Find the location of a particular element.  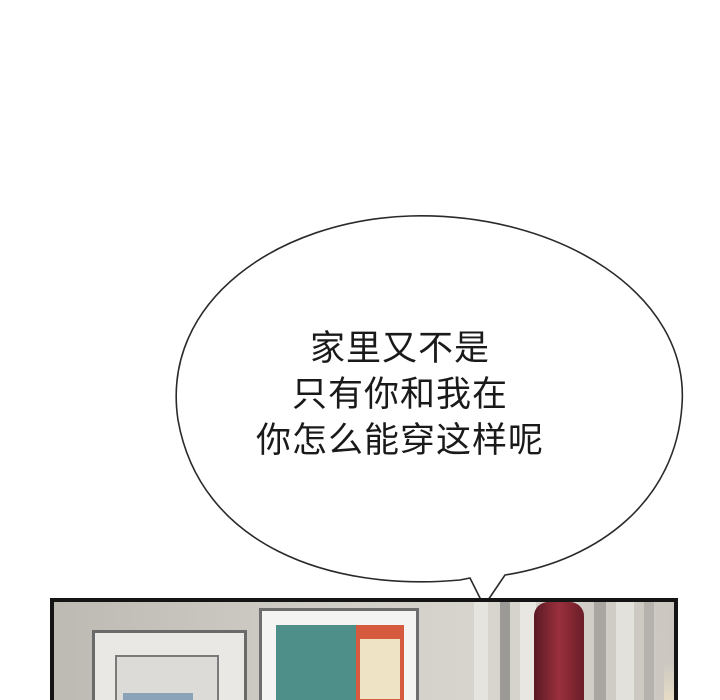

wall-picture-frame-left is located at coordinates (169, 665).